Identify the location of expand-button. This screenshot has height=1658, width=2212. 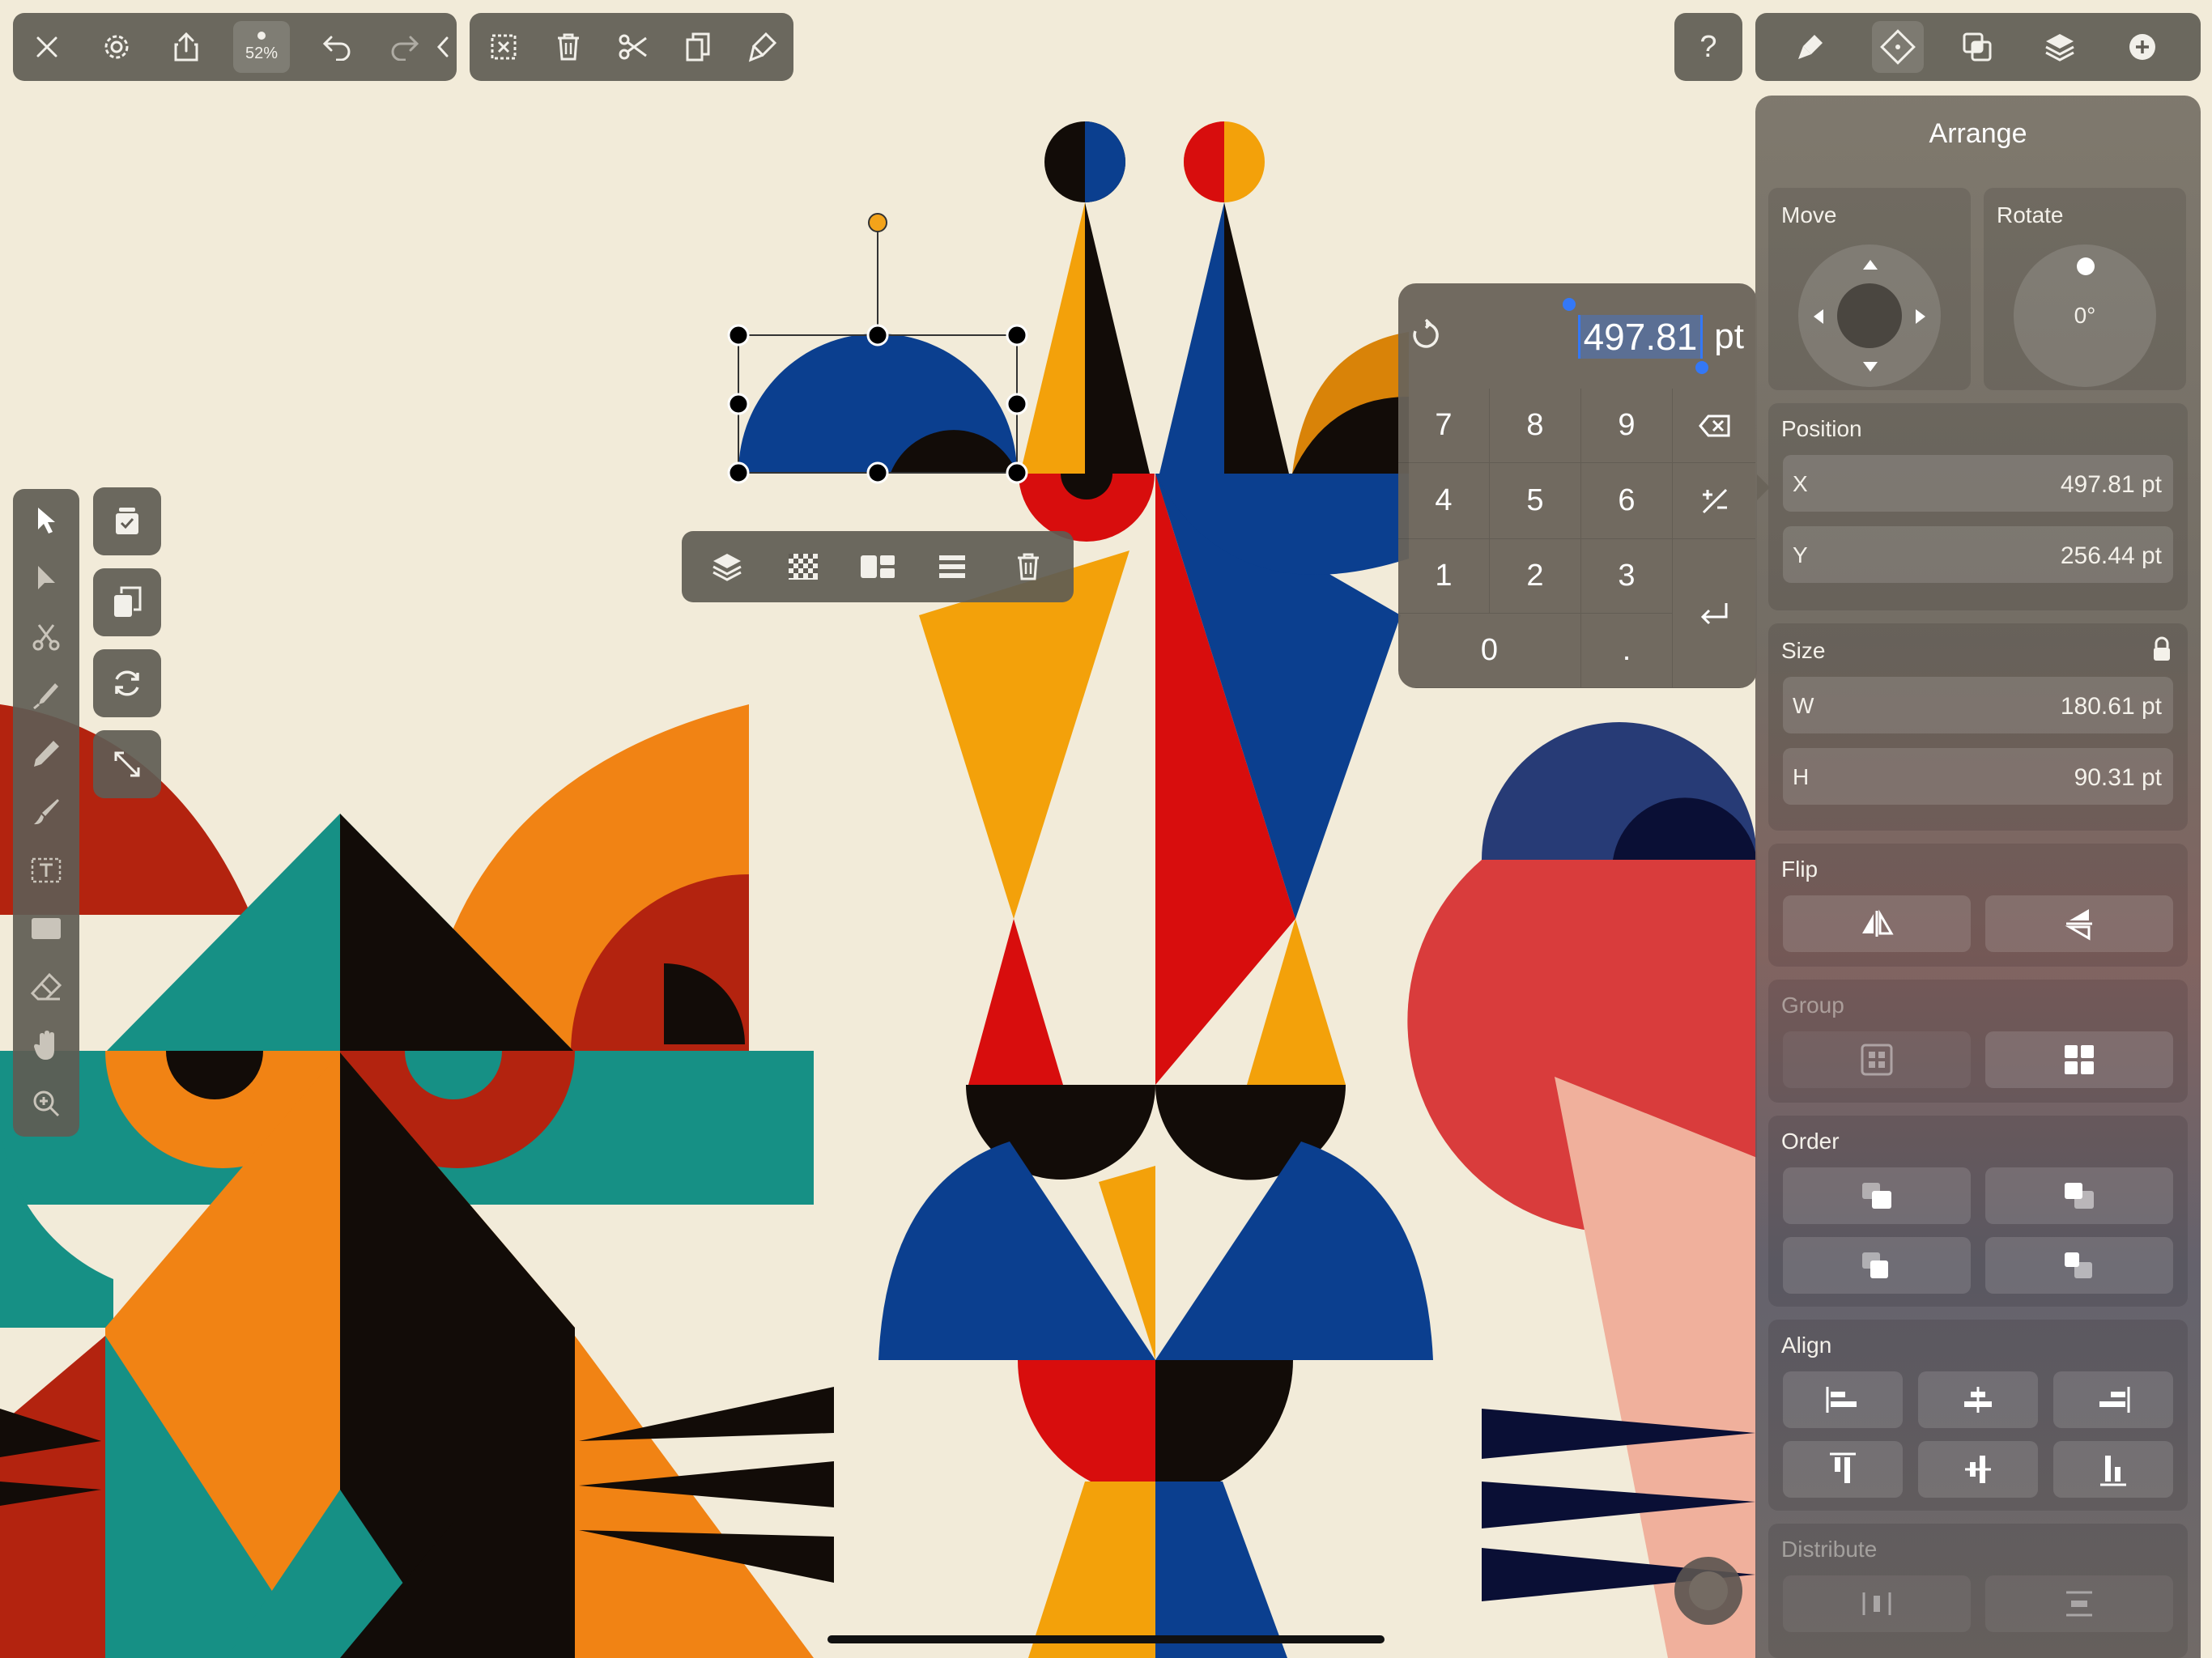
(127, 764).